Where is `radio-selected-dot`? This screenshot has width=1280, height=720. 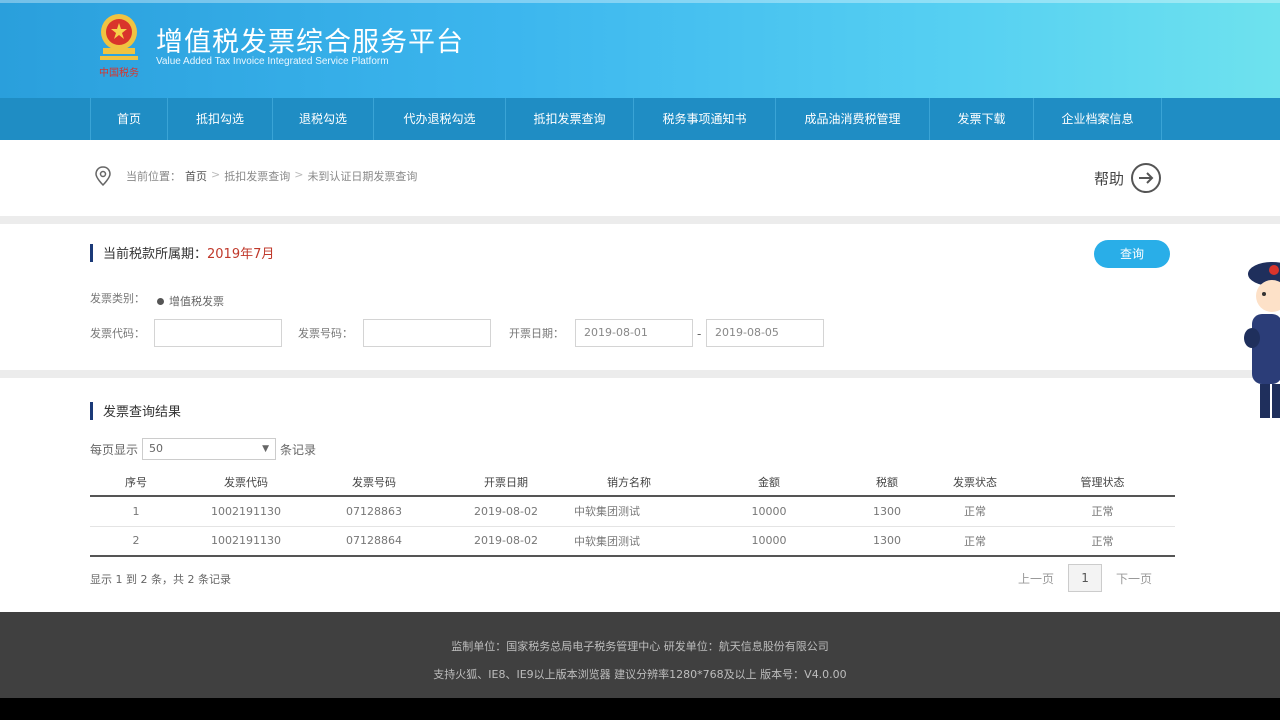
radio-selected-dot is located at coordinates (160, 301).